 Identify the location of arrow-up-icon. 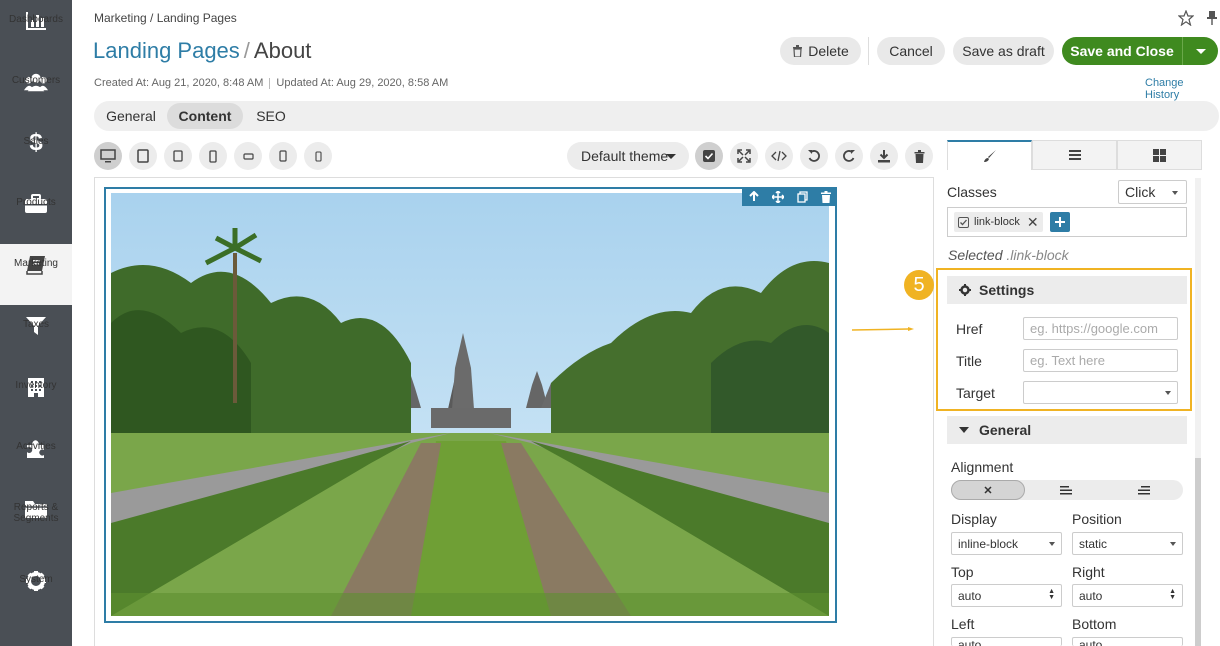
(753, 196).